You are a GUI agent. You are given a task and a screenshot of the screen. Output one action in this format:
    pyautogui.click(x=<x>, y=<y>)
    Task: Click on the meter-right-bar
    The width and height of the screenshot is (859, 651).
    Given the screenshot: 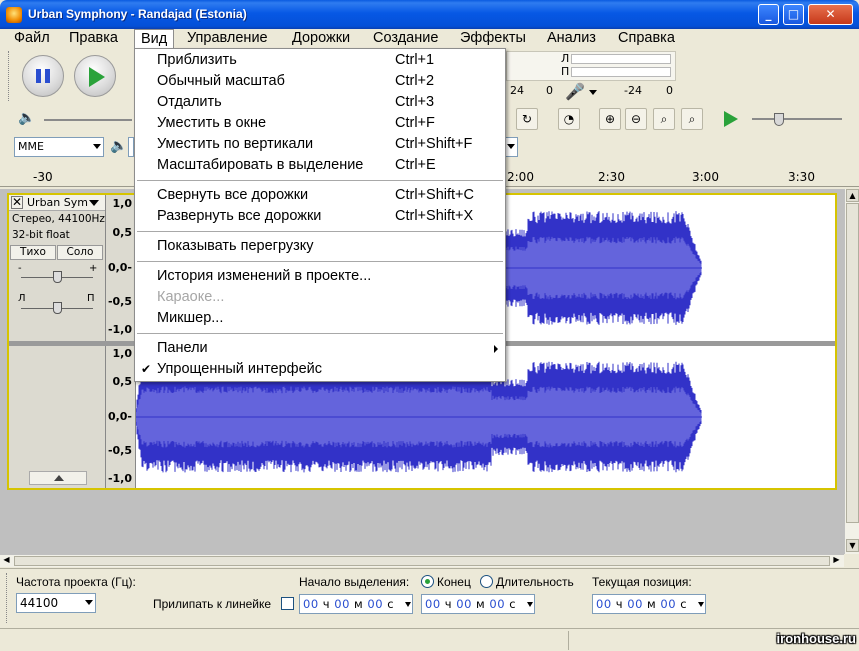 What is the action you would take?
    pyautogui.click(x=621, y=72)
    